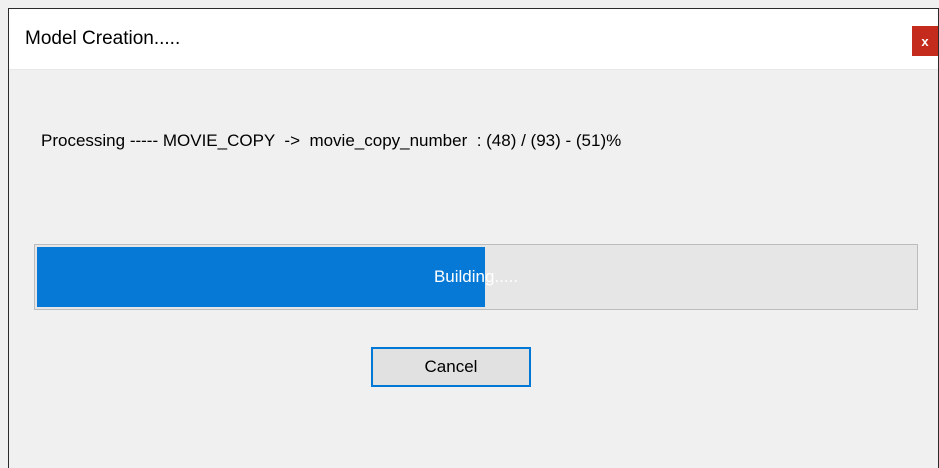 Image resolution: width=939 pixels, height=468 pixels. I want to click on close-icon: x, so click(925, 41).